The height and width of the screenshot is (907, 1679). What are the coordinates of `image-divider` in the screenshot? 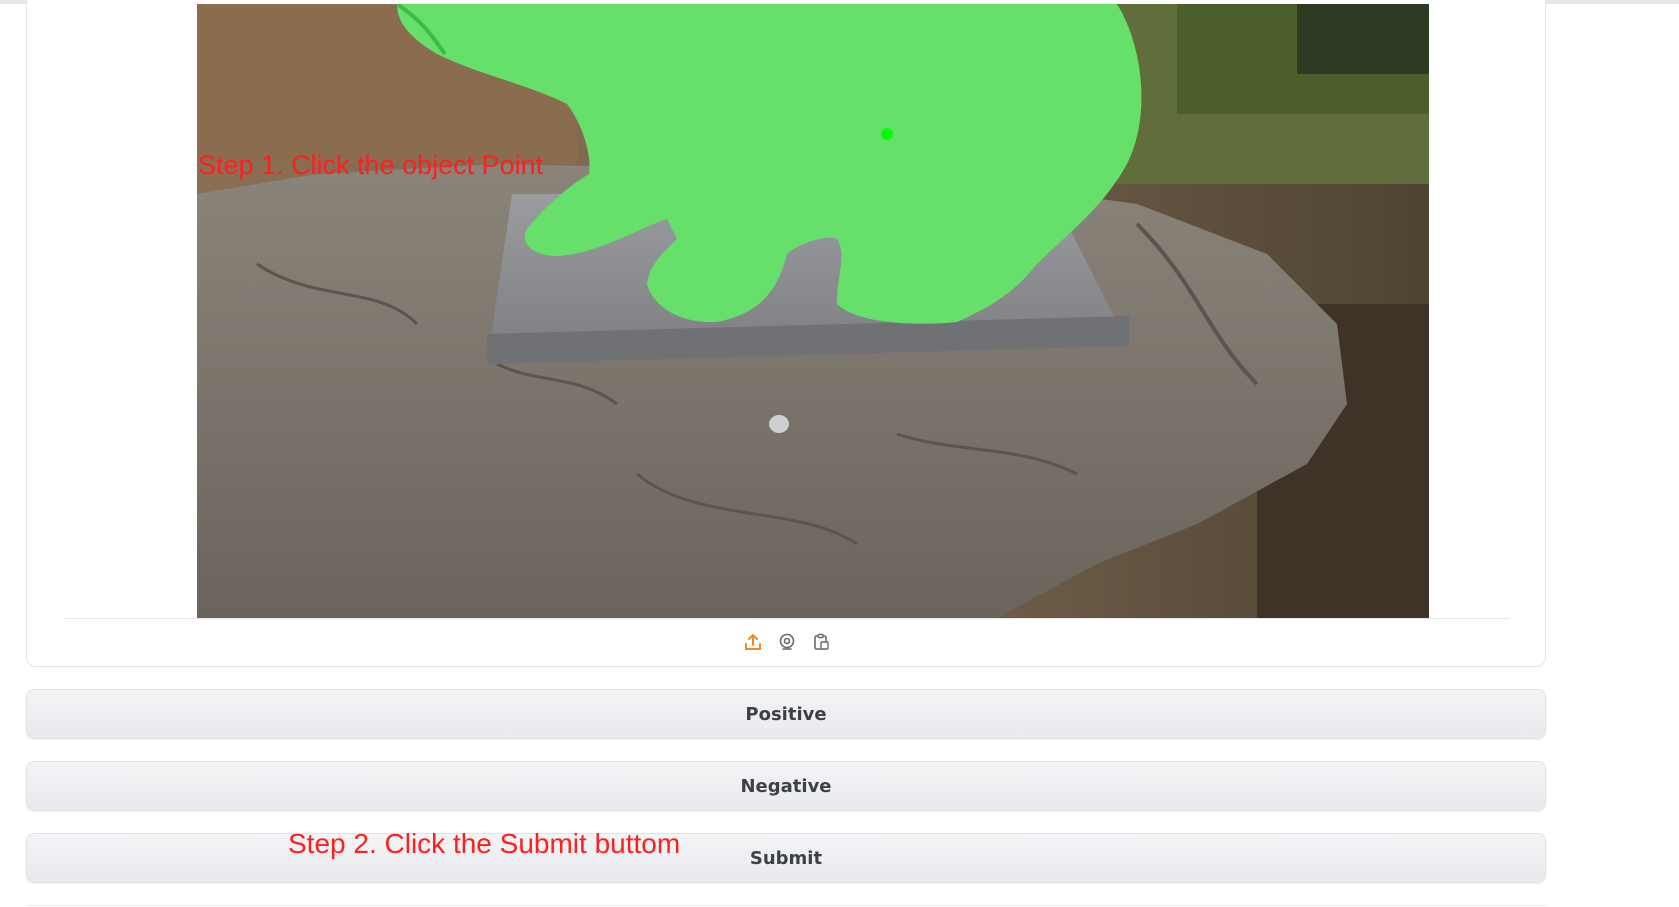 It's located at (787, 618).